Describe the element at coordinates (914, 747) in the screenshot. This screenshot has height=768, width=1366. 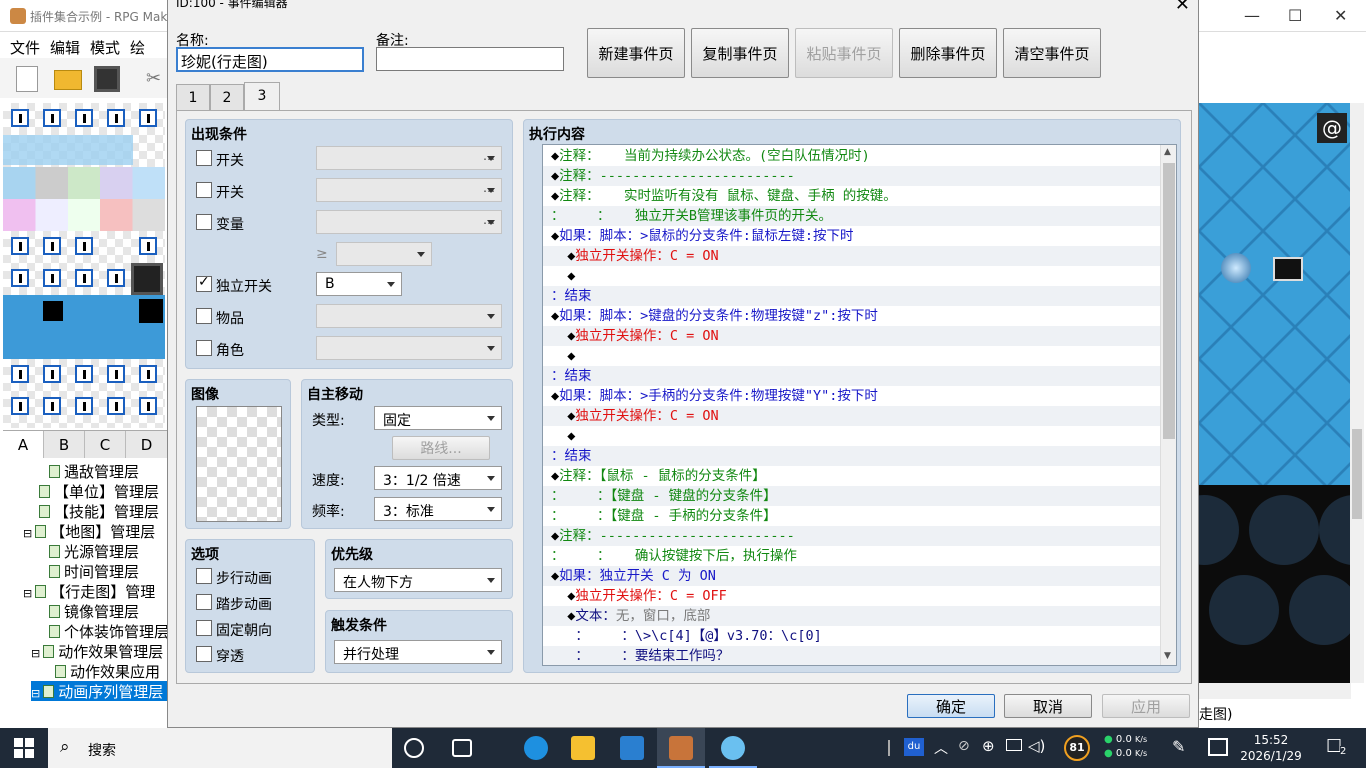
I see `baidu-du-icon: du` at that location.